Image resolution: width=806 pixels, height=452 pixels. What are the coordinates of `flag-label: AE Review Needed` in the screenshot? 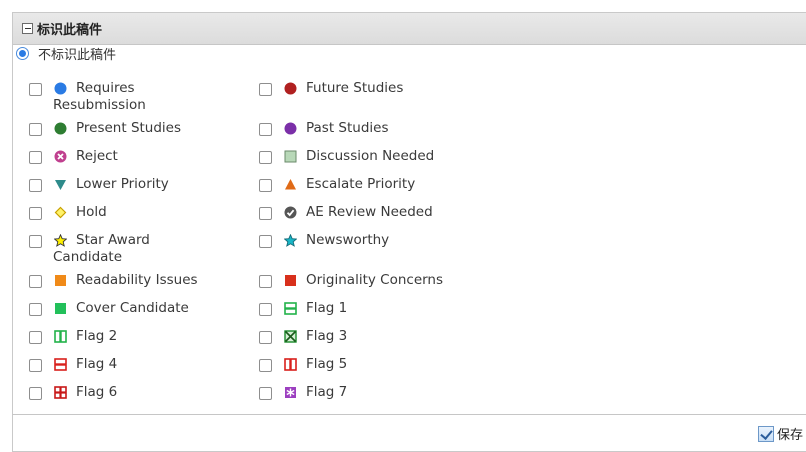 It's located at (369, 212).